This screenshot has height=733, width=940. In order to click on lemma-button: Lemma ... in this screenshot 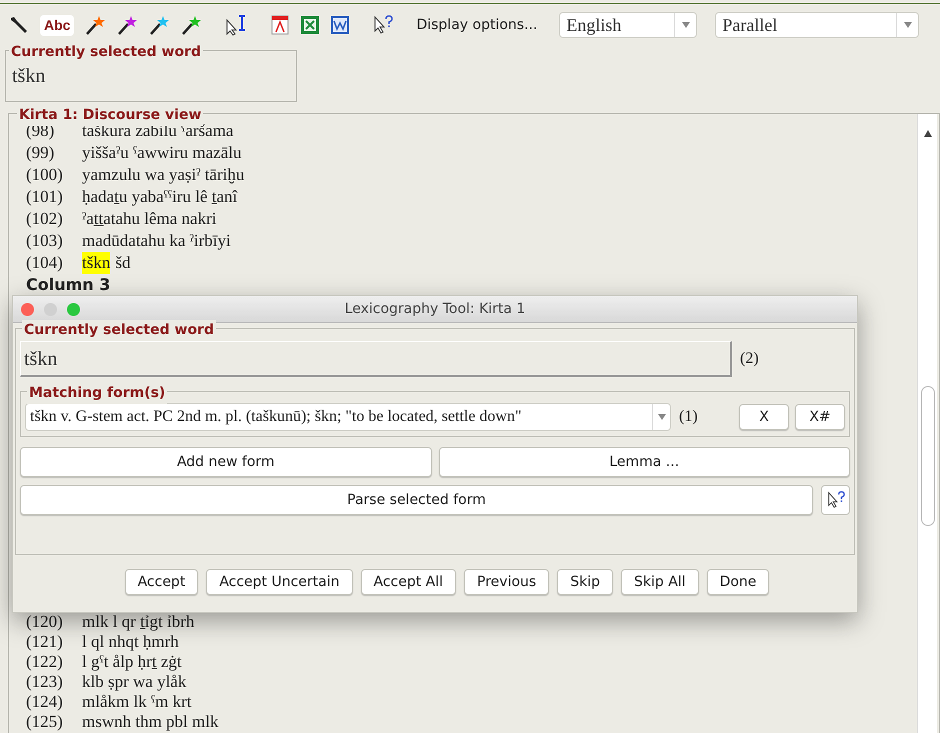, I will do `click(644, 462)`.